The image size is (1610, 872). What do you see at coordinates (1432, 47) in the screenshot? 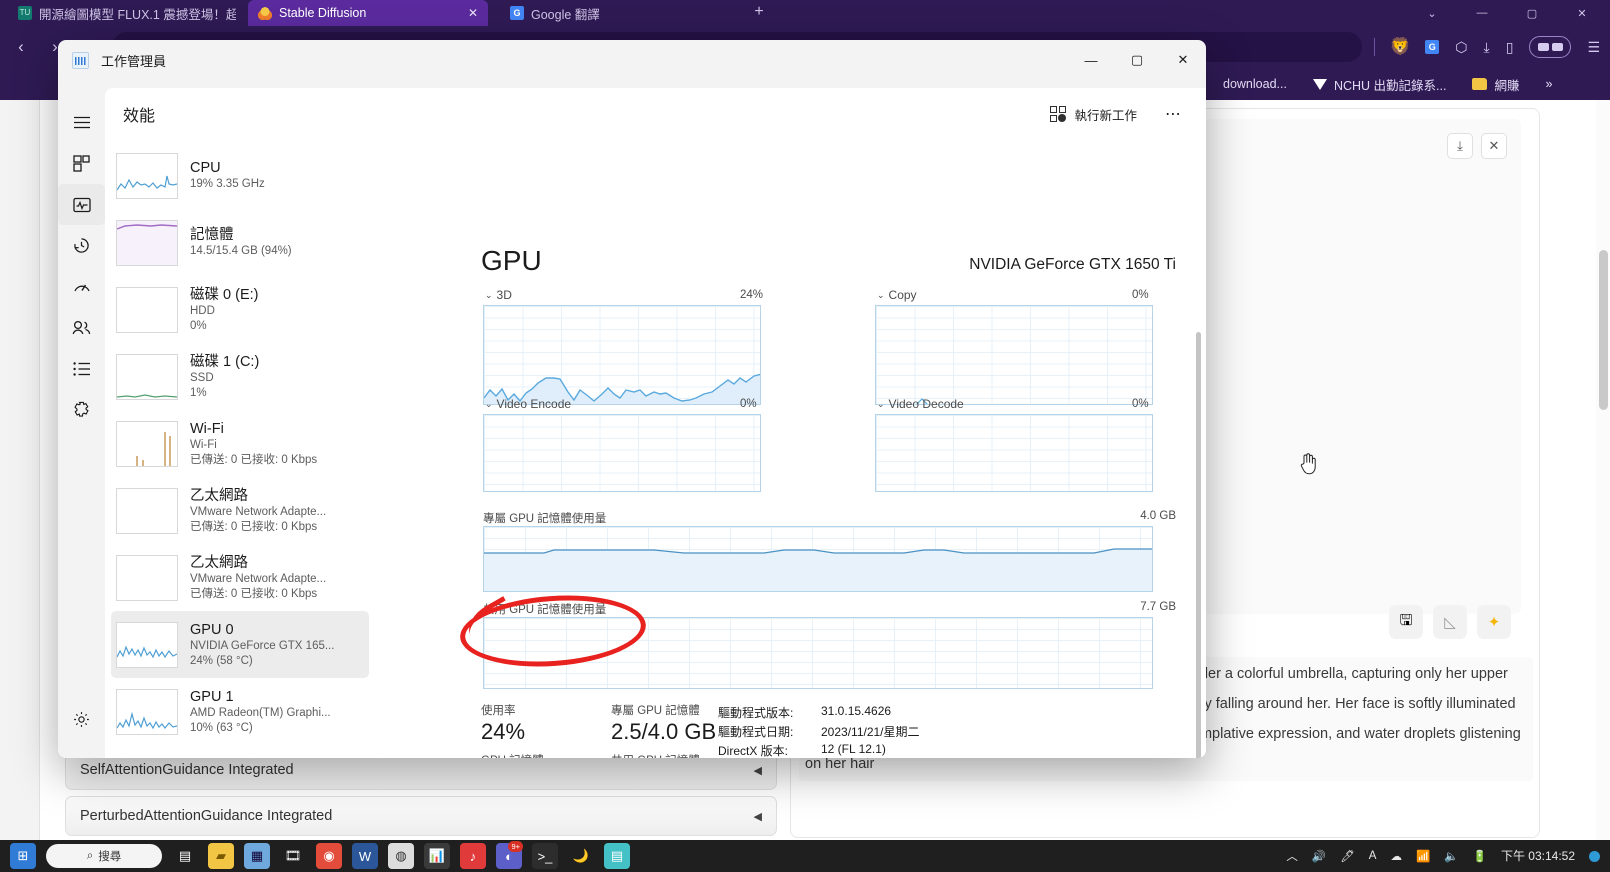
I see `google-translate-icon: G` at bounding box center [1432, 47].